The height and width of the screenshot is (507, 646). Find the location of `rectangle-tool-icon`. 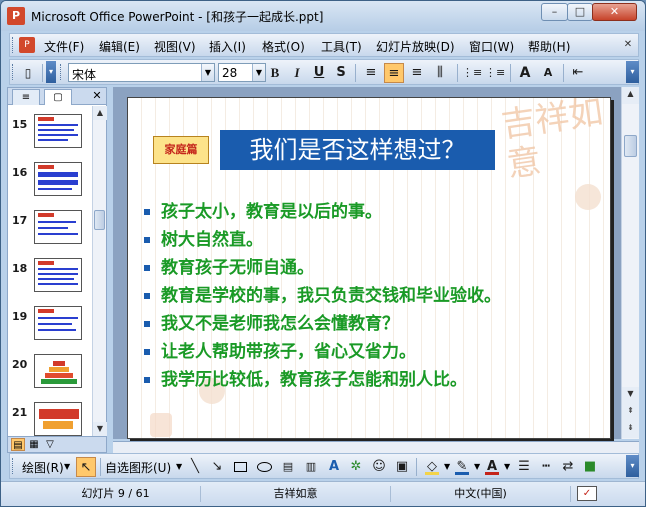

rectangle-tool-icon is located at coordinates (240, 467).